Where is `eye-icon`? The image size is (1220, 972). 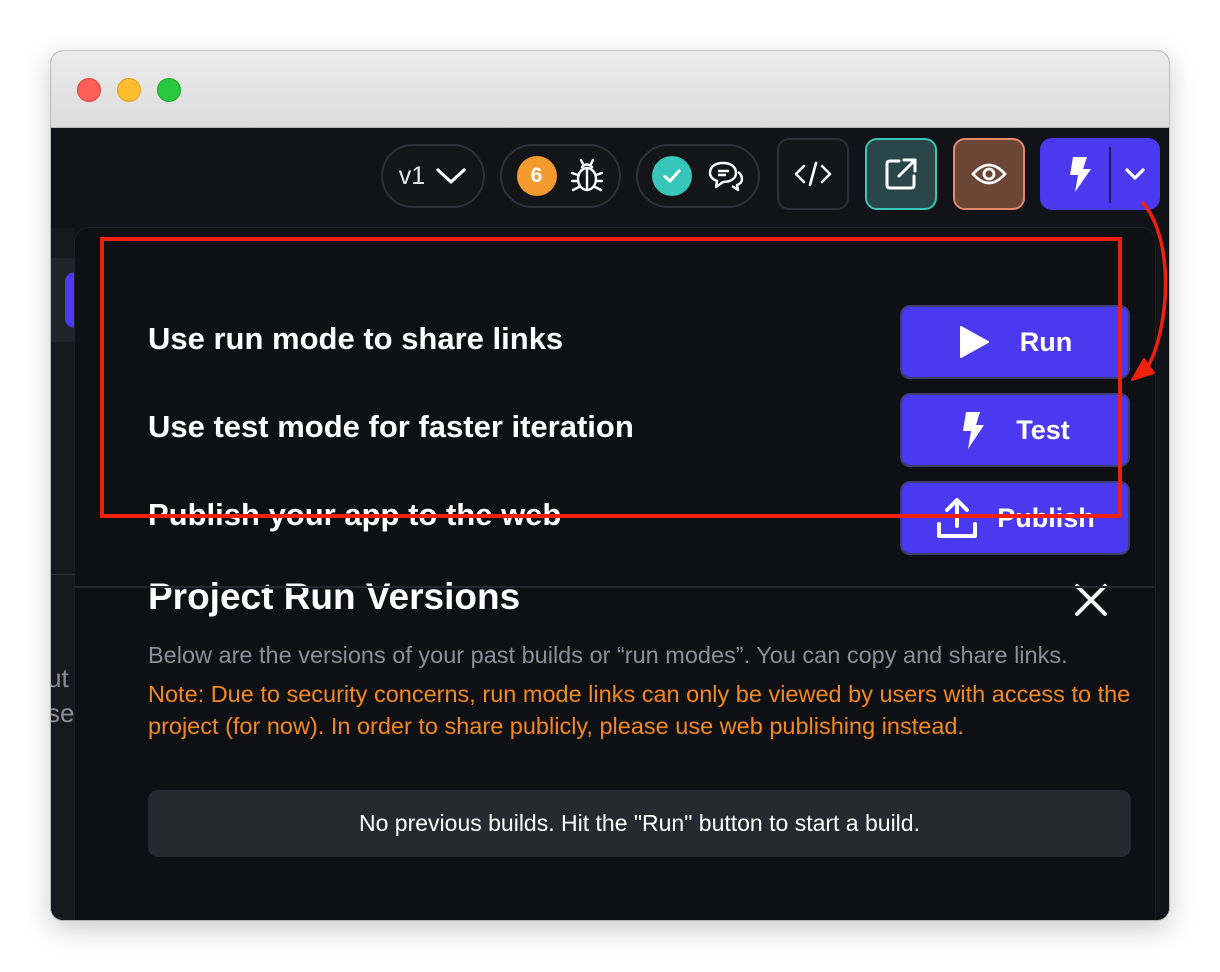 eye-icon is located at coordinates (989, 174).